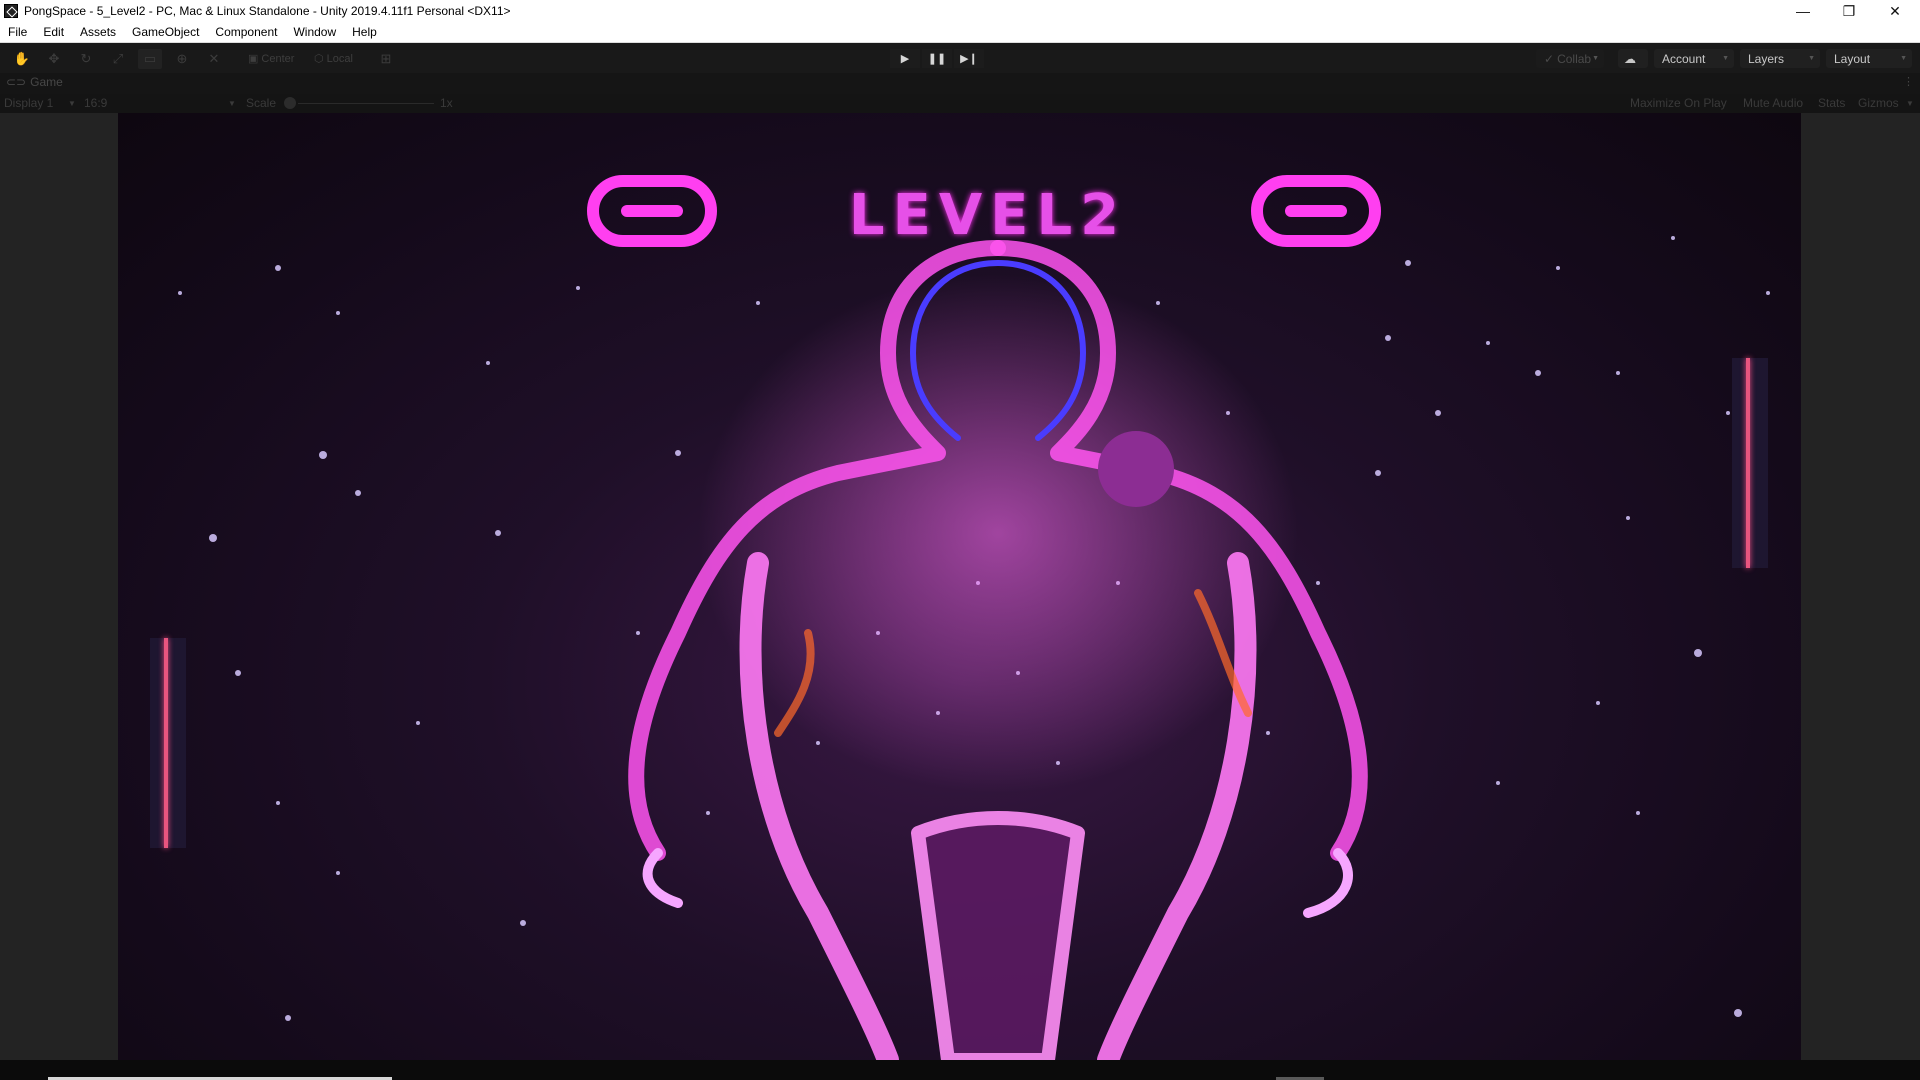 Image resolution: width=1920 pixels, height=1080 pixels. What do you see at coordinates (28, 103) in the screenshot?
I see `display-select: Display 1` at bounding box center [28, 103].